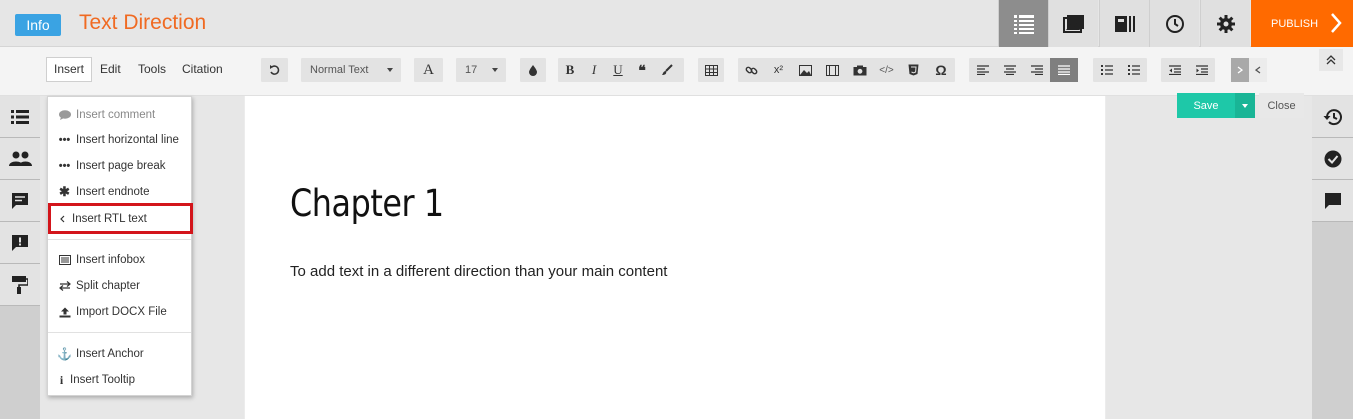  Describe the element at coordinates (20, 201) in the screenshot. I see `sidebar-item-comments` at that location.